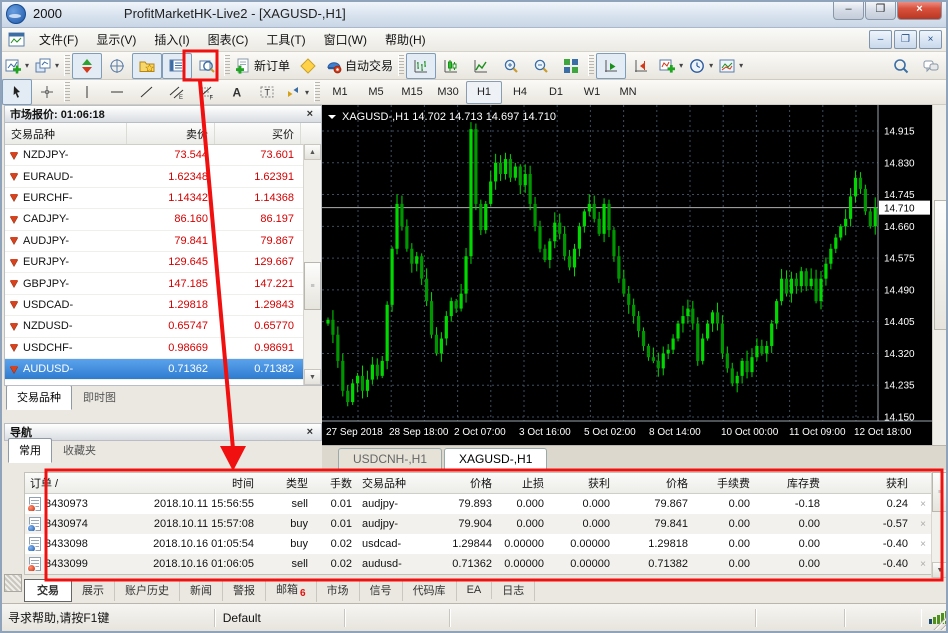 The height and width of the screenshot is (633, 948). Describe the element at coordinates (87, 65) in the screenshot. I see `market-watch-button` at that location.